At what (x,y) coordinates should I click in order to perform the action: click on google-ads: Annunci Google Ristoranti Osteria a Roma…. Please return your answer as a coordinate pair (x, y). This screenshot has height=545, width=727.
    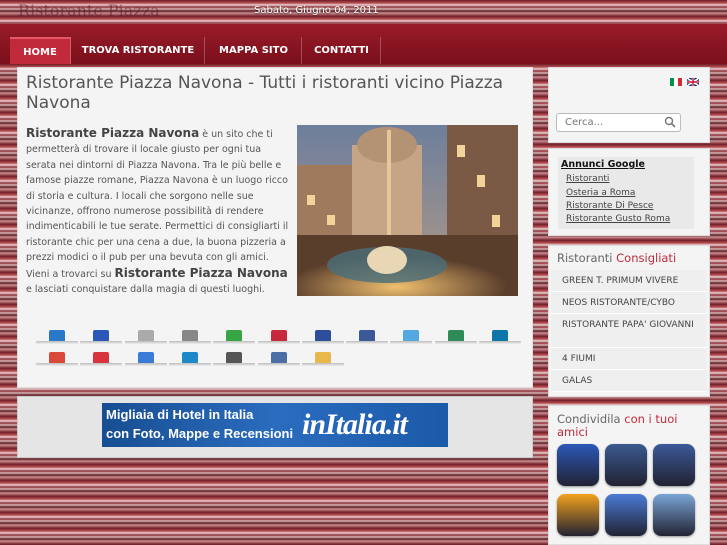
    Looking at the image, I should click on (626, 193).